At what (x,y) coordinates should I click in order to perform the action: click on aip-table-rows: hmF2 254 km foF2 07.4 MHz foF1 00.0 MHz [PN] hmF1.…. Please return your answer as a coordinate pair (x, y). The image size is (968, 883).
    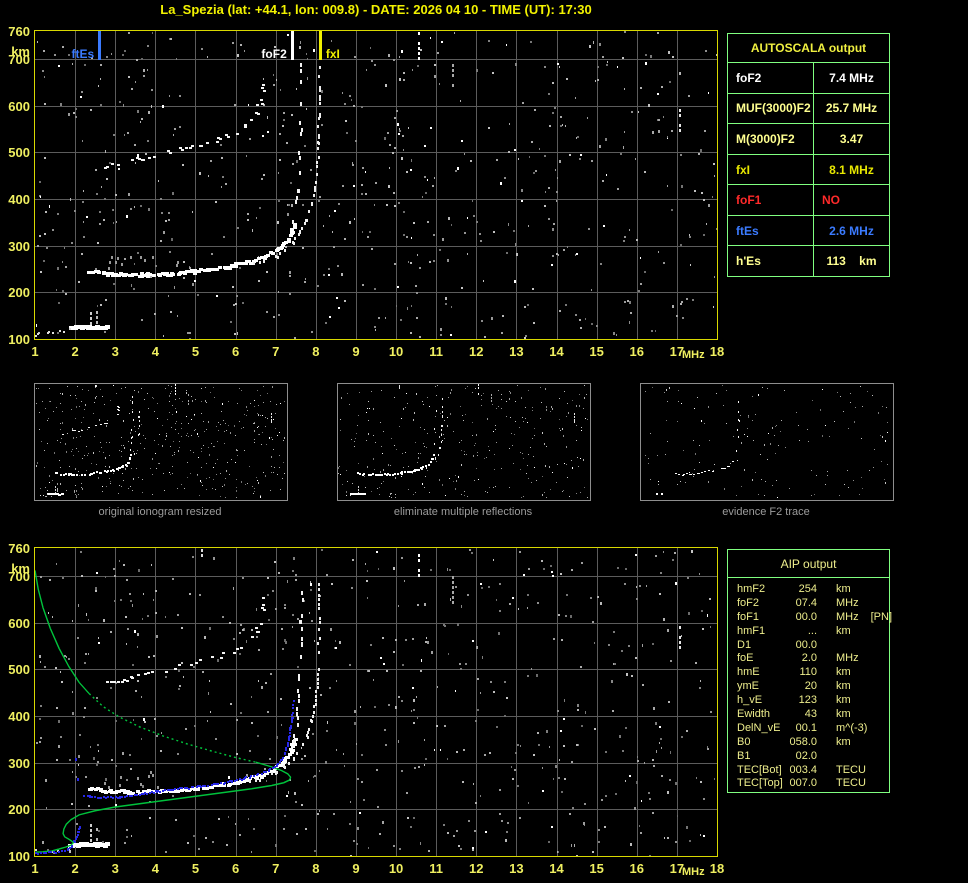
    Looking at the image, I should click on (810, 684).